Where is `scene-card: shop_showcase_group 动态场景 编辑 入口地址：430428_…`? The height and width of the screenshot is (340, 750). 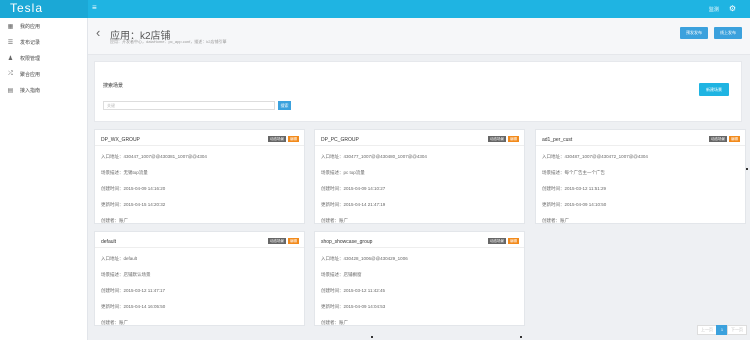
scene-card: shop_showcase_group 动态场景 编辑 入口地址：430428_… is located at coordinates (419, 278).